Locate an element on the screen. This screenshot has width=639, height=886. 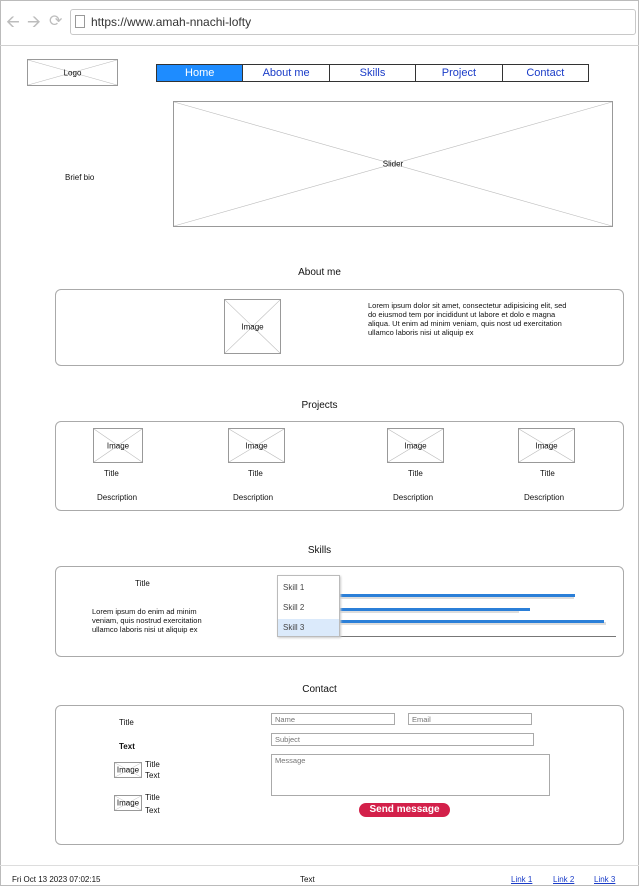
nav-project: Project is located at coordinates (459, 73).